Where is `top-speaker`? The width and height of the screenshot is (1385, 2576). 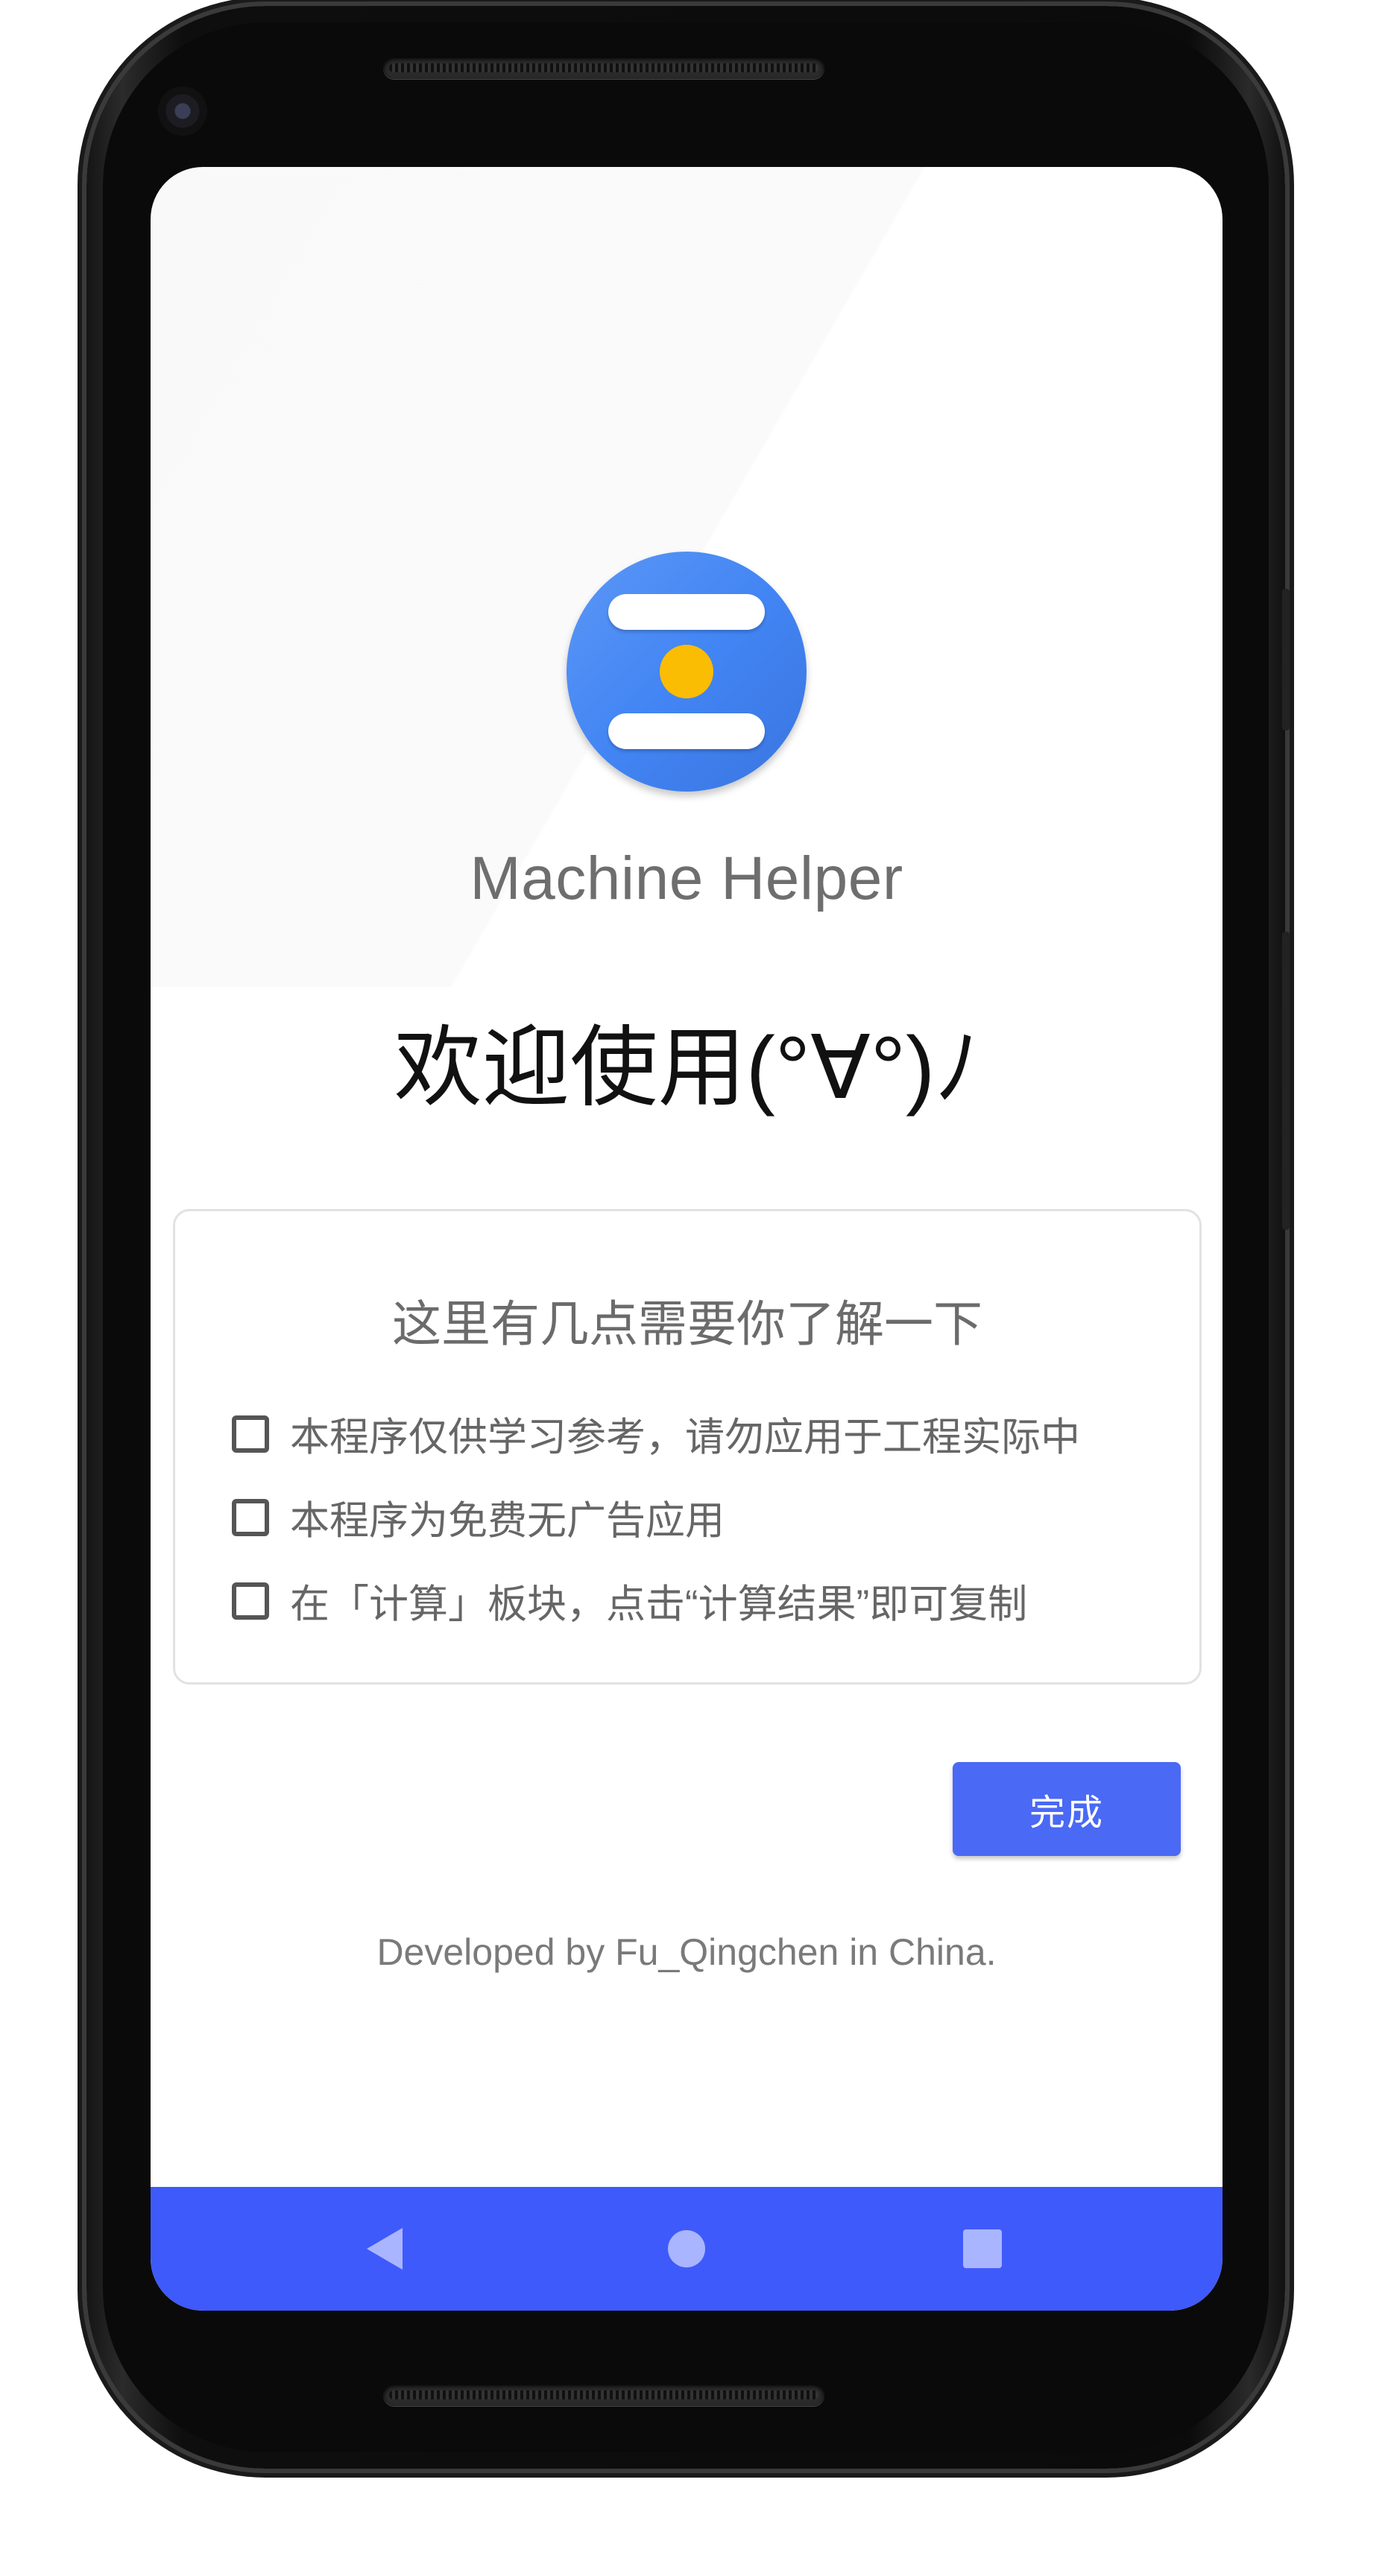 top-speaker is located at coordinates (603, 68).